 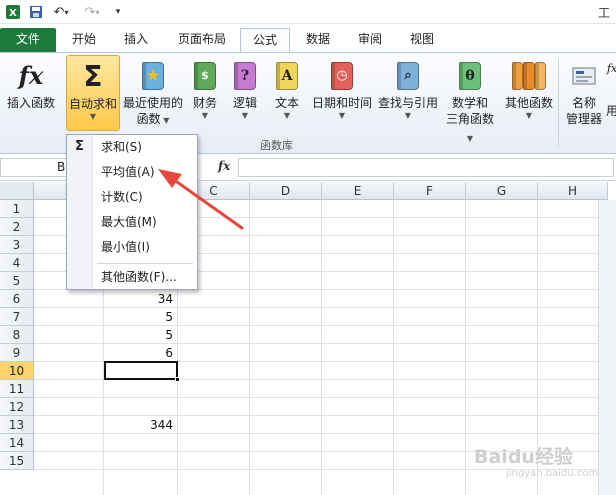 I want to click on row-header-14: 14, so click(x=17, y=443).